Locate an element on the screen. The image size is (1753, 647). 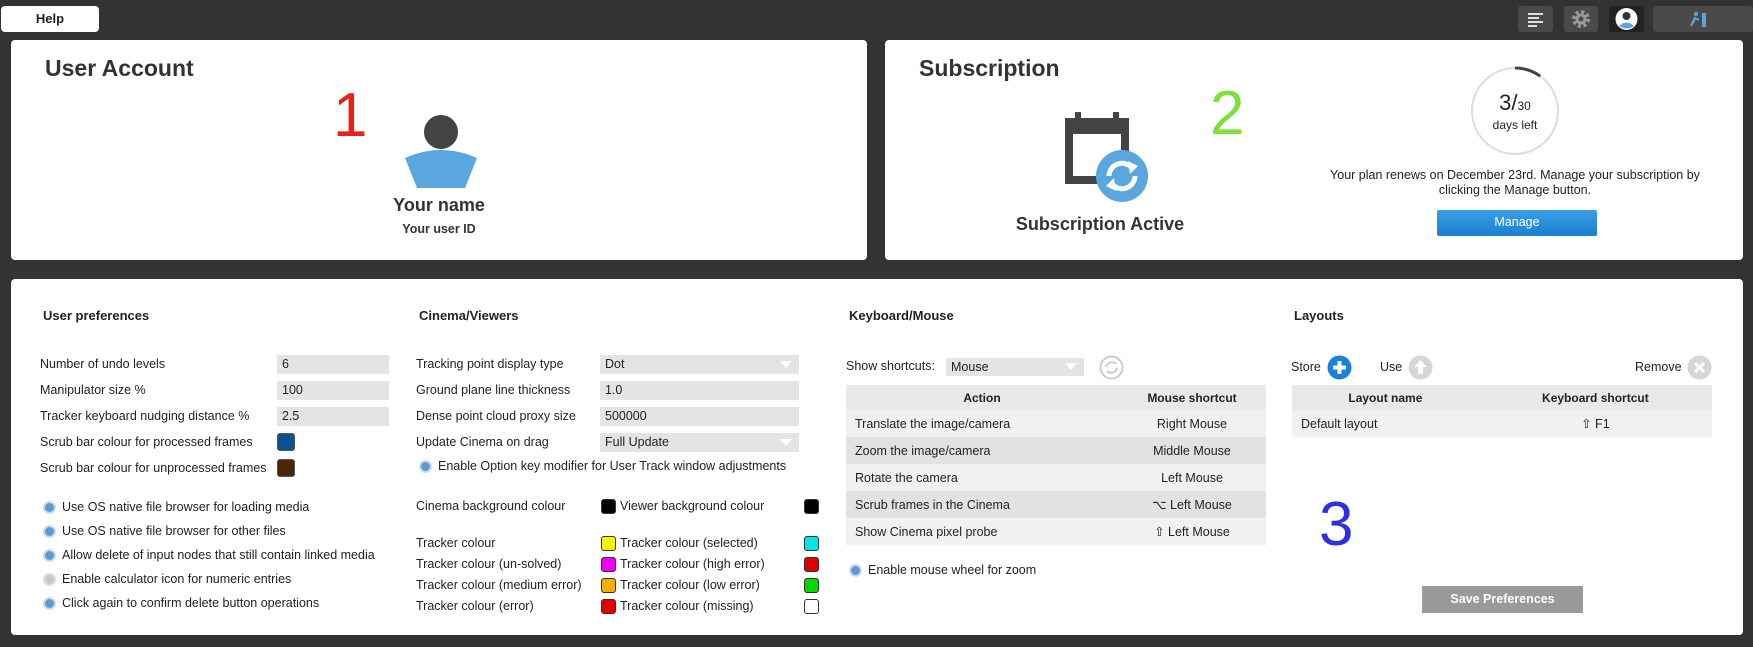
tracker-error-label: Tracker colour (error) is located at coordinates (475, 606).